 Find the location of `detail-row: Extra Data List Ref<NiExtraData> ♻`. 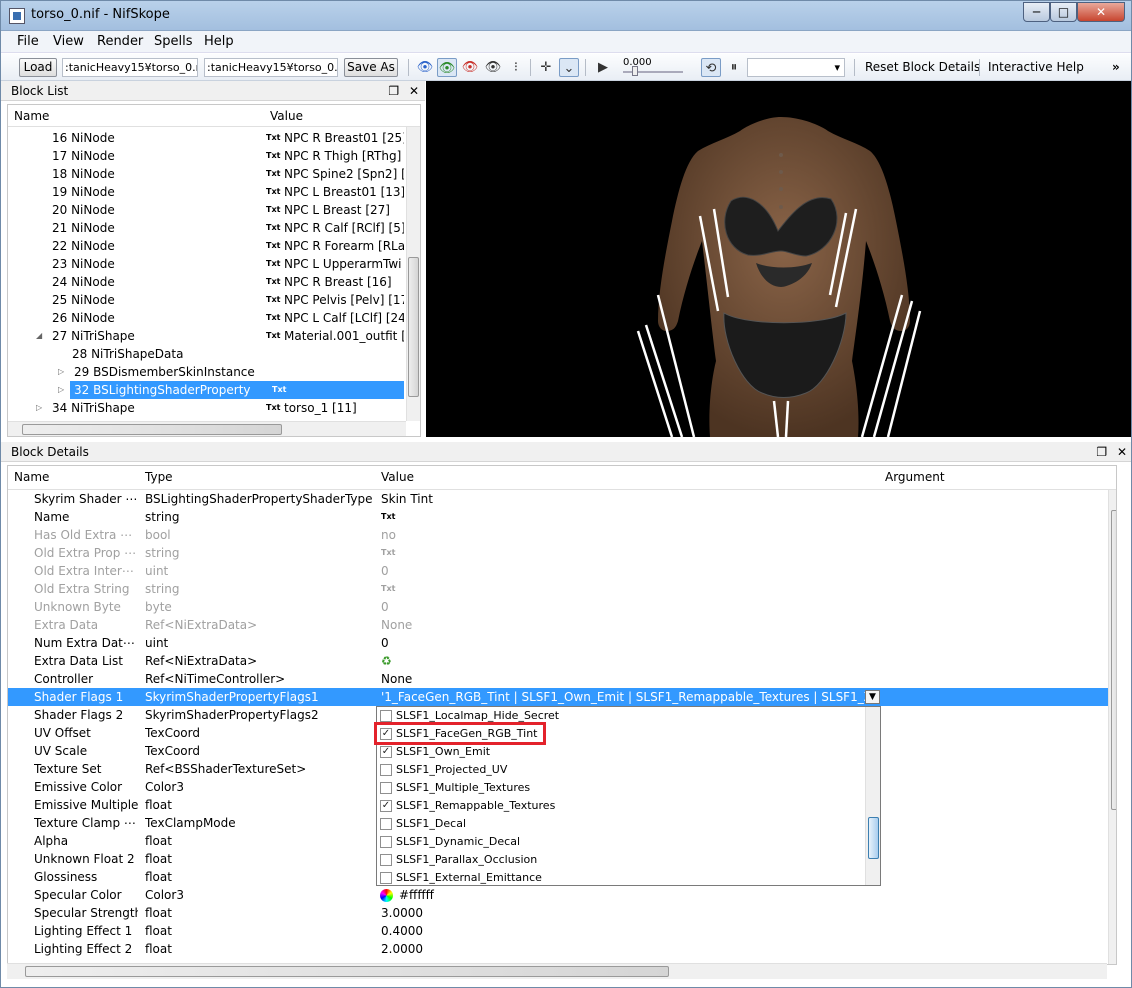

detail-row: Extra Data List Ref<NiExtraData> ♻ is located at coordinates (558, 661).